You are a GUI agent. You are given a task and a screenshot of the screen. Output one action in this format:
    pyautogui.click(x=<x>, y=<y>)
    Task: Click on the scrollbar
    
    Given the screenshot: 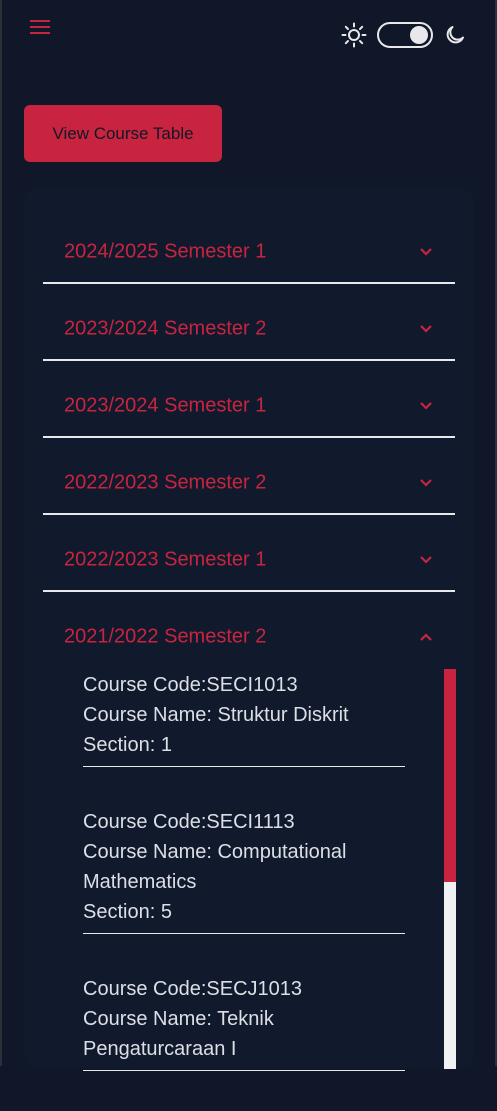 What is the action you would take?
    pyautogui.click(x=450, y=869)
    